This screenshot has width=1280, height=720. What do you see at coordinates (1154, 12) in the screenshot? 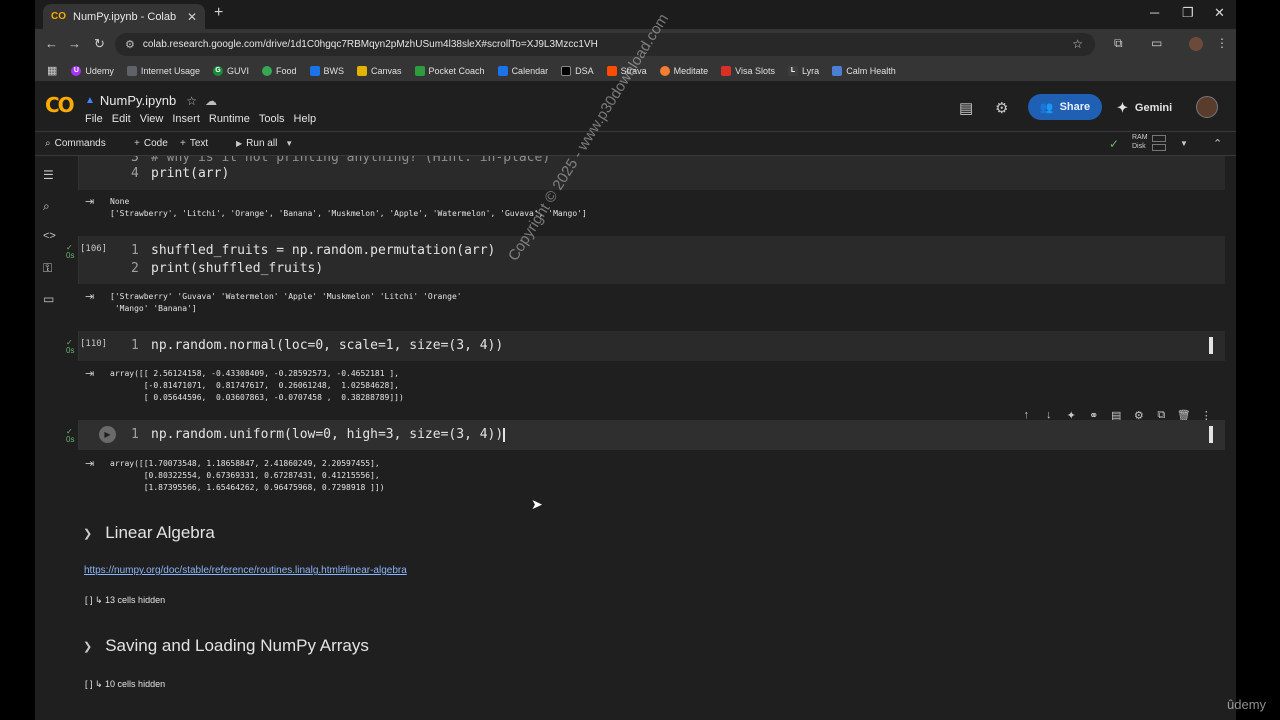
I see `minimize-icon: ─` at bounding box center [1154, 12].